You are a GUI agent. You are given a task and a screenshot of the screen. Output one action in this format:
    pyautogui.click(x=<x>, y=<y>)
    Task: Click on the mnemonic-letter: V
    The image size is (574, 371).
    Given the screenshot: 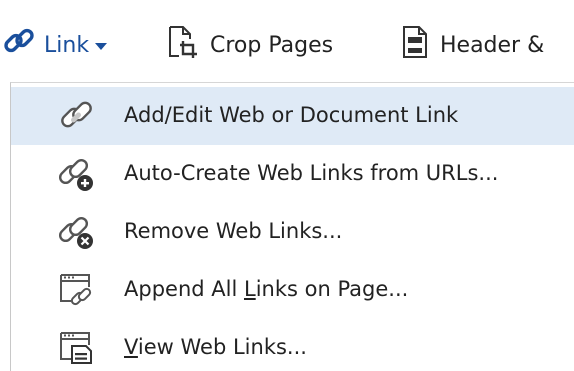 What is the action you would take?
    pyautogui.click(x=131, y=347)
    